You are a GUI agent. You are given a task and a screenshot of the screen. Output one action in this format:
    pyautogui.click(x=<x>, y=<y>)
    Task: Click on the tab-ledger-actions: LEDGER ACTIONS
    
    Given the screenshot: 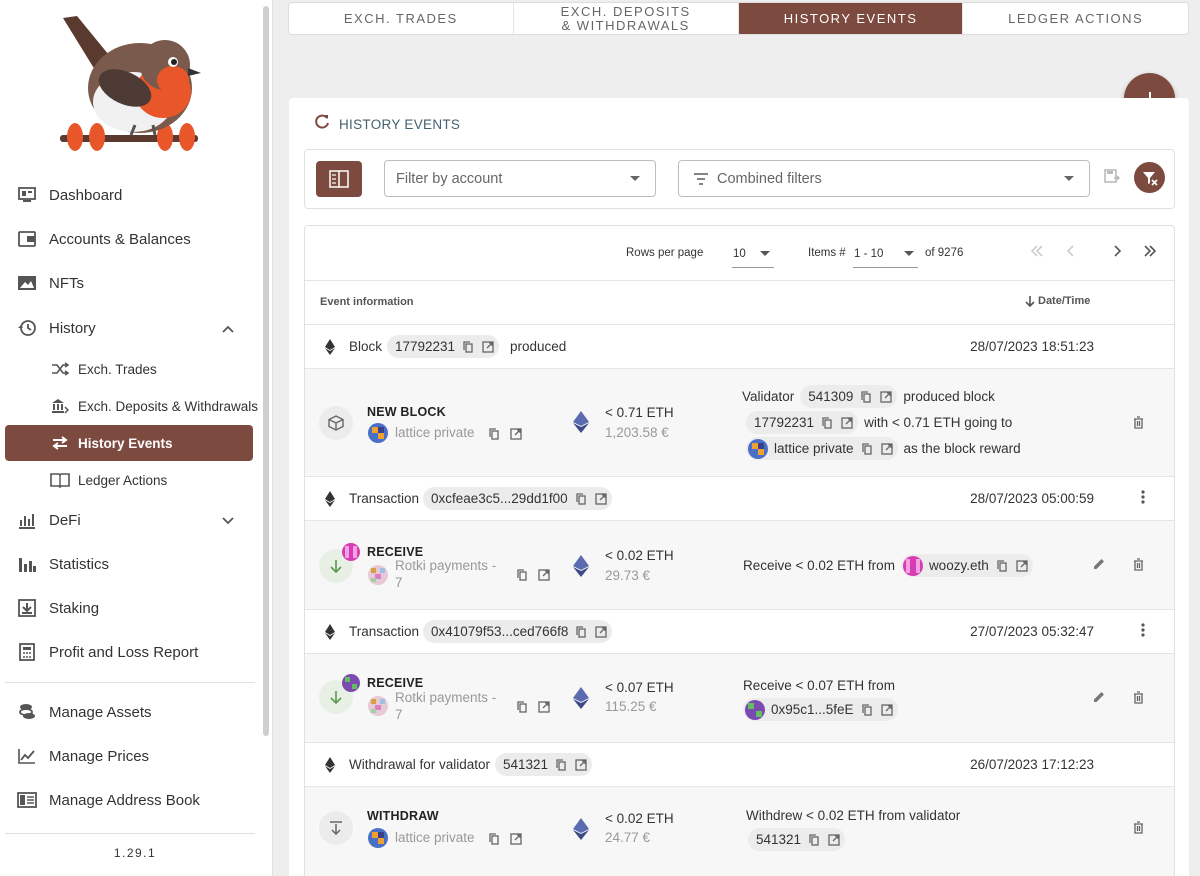 What is the action you would take?
    pyautogui.click(x=1075, y=18)
    